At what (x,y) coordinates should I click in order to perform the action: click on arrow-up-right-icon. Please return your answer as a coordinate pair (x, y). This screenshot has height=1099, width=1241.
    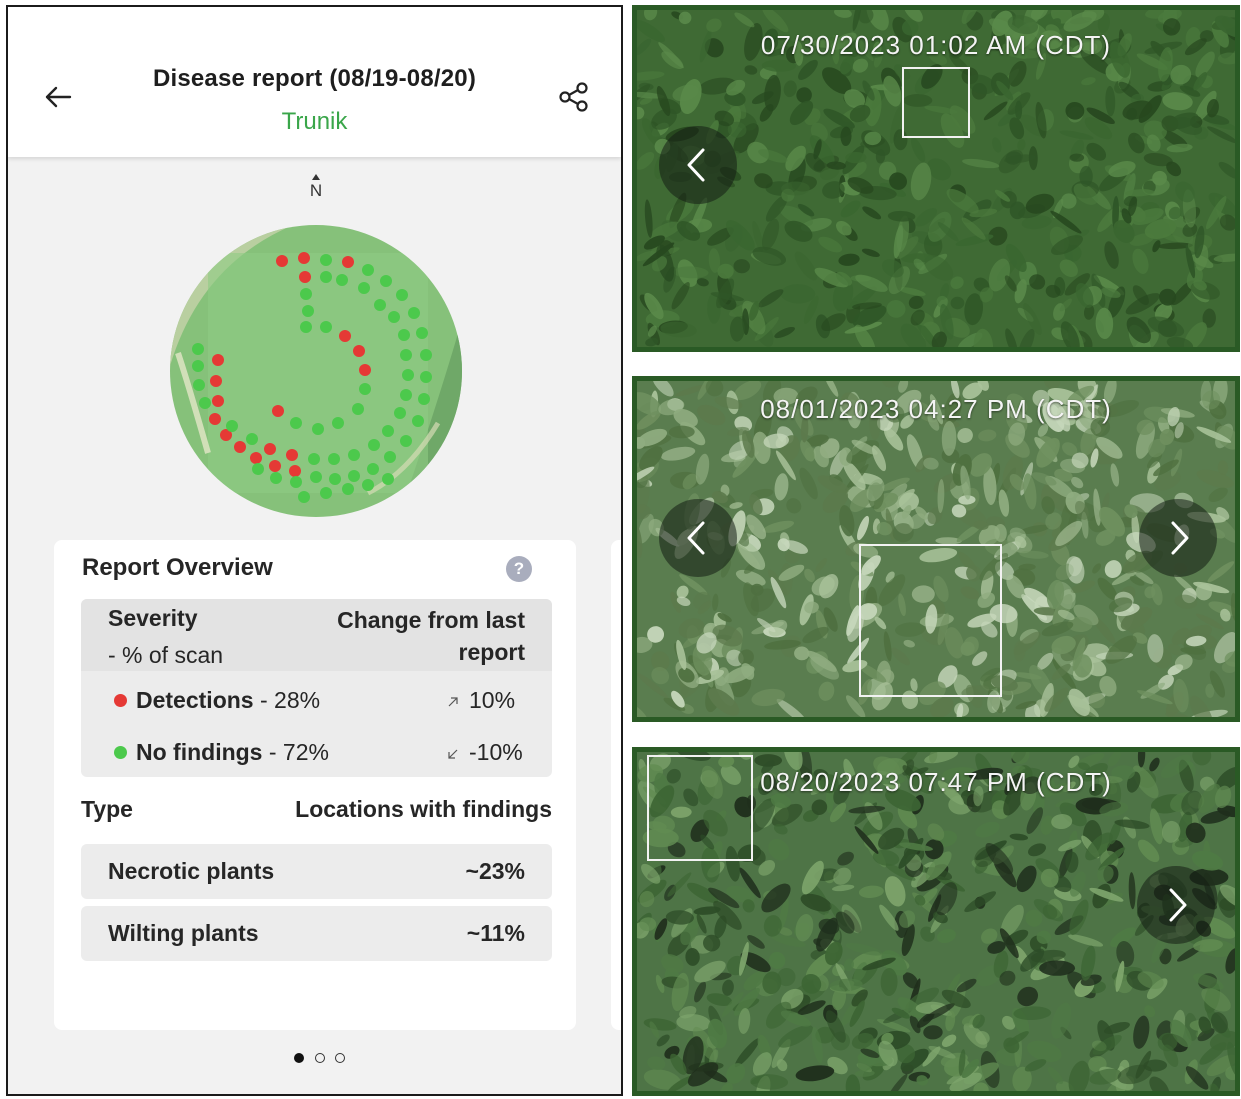
    Looking at the image, I should click on (453, 702).